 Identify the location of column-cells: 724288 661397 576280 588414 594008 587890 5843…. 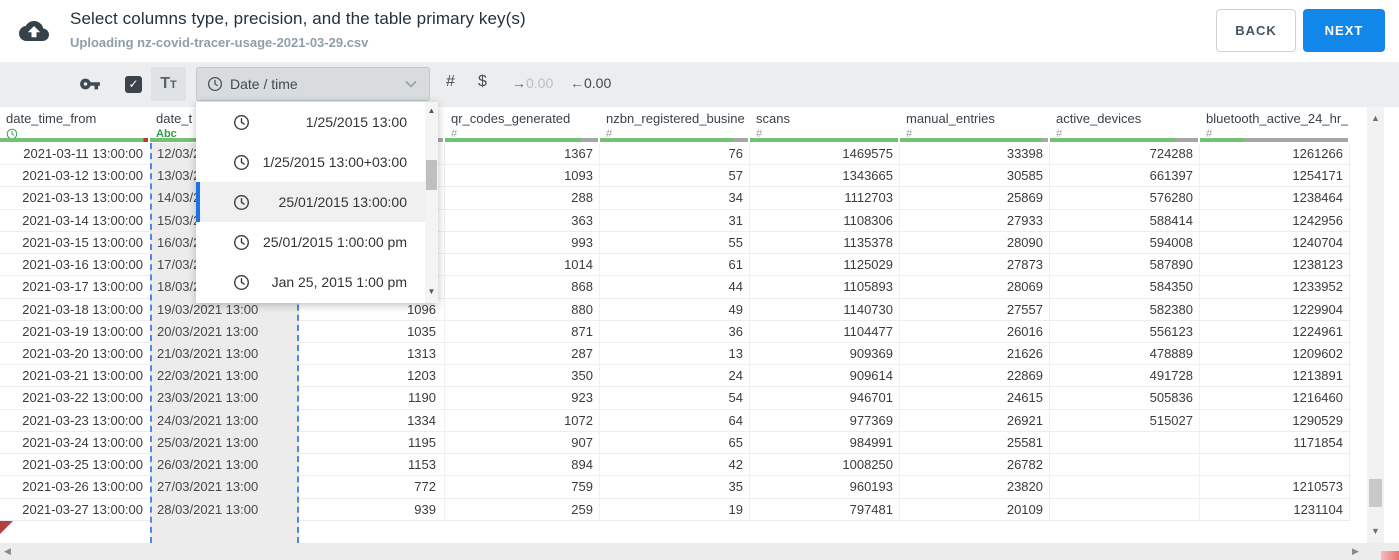
(1125, 343).